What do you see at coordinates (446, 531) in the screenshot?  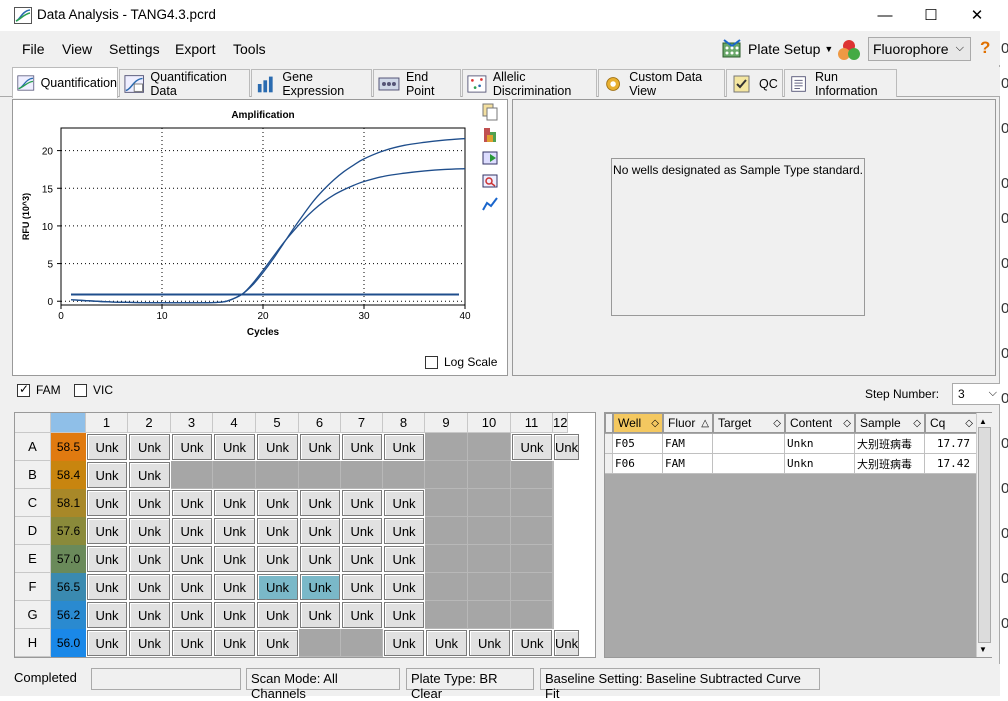 I see `well-D9-empty` at bounding box center [446, 531].